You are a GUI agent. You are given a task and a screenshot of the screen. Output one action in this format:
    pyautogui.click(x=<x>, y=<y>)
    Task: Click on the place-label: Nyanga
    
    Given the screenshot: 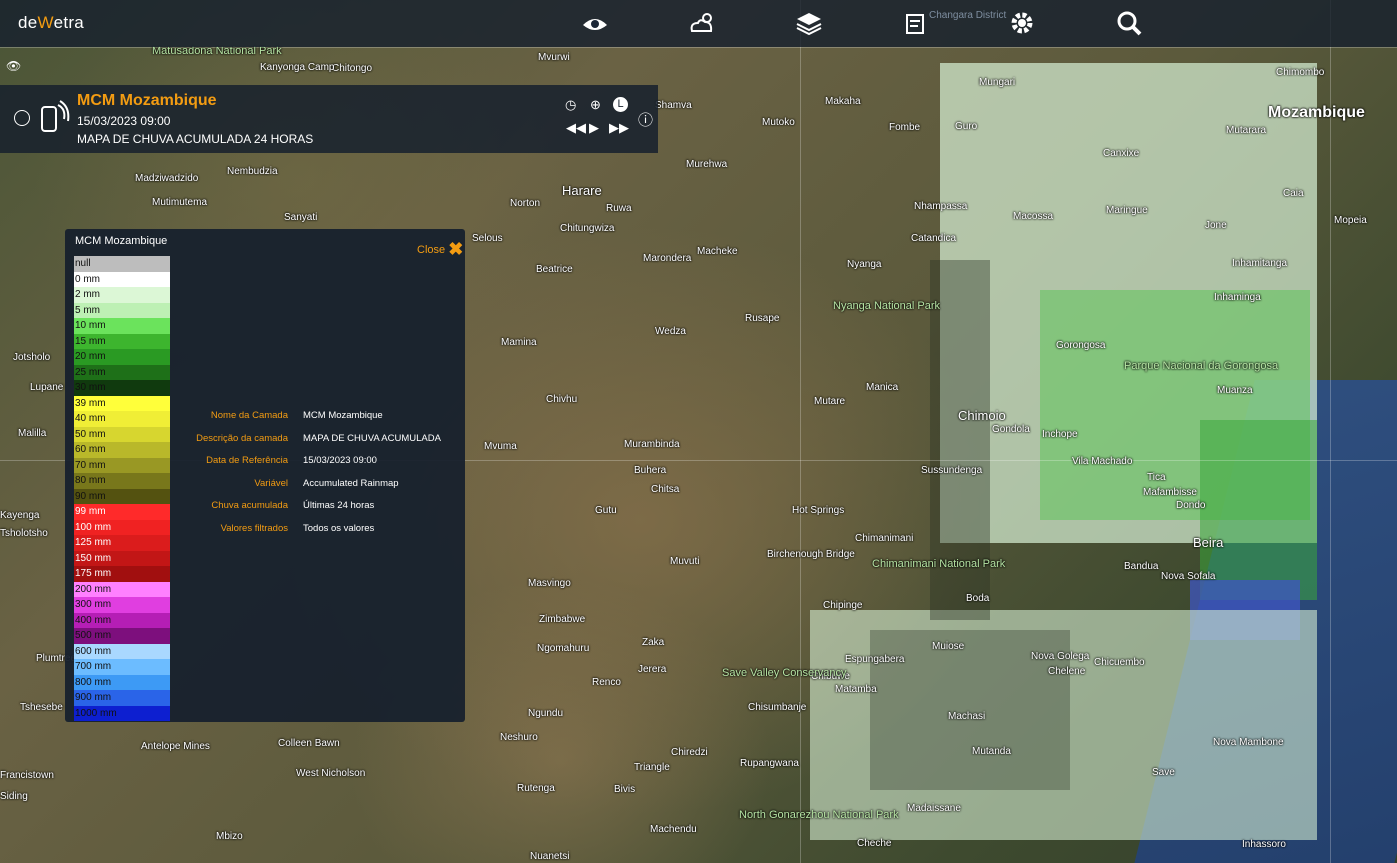 What is the action you would take?
    pyautogui.click(x=864, y=264)
    